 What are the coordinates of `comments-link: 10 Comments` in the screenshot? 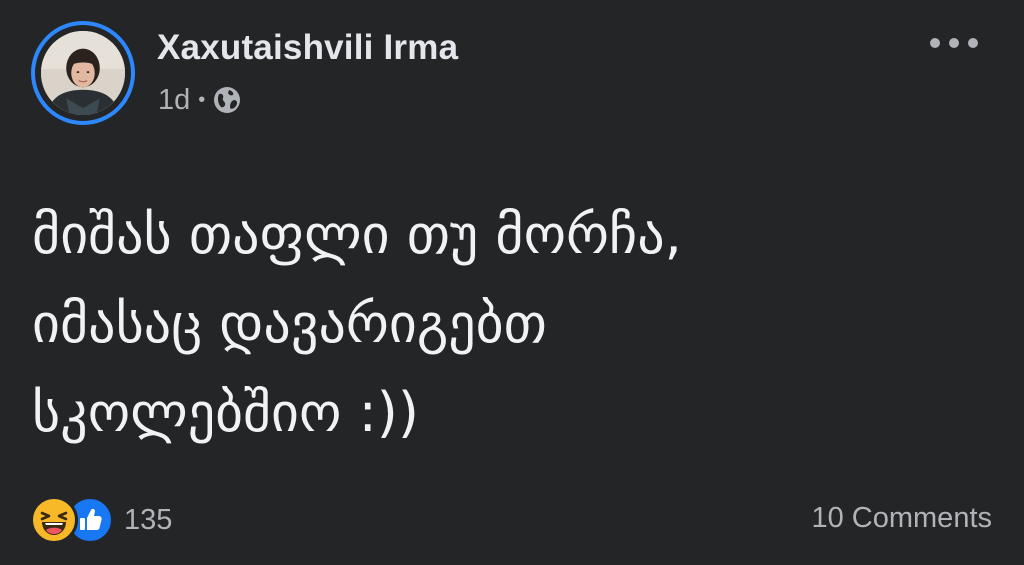 It's located at (901, 518).